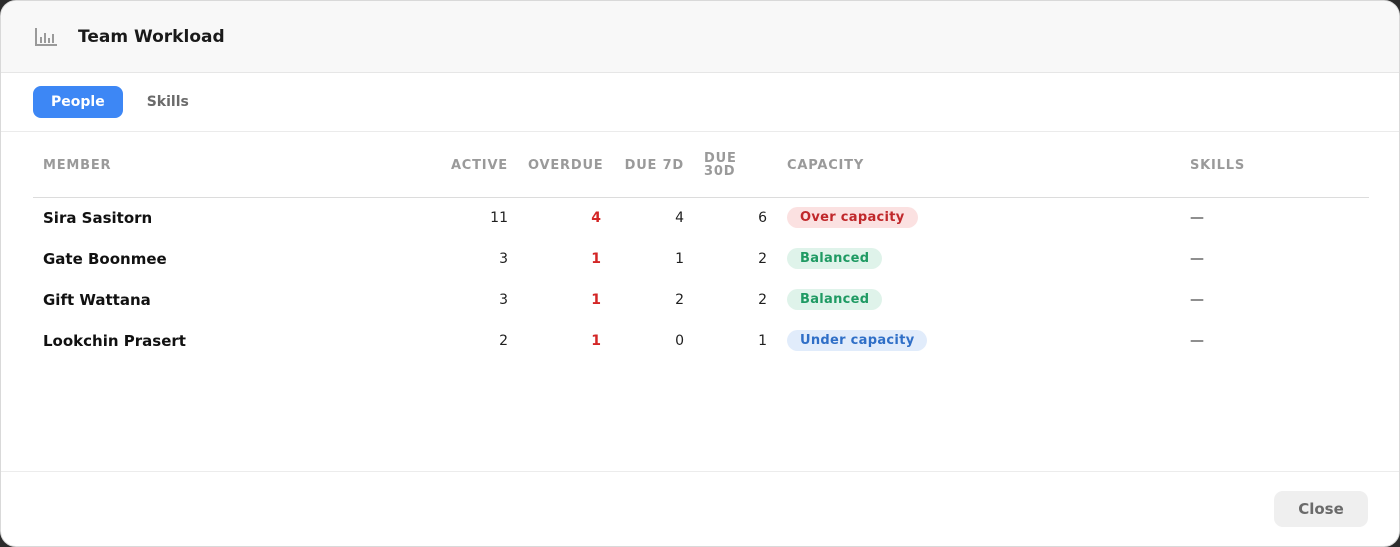  Describe the element at coordinates (700, 102) in the screenshot. I see `tab-bar: People Skills` at that location.